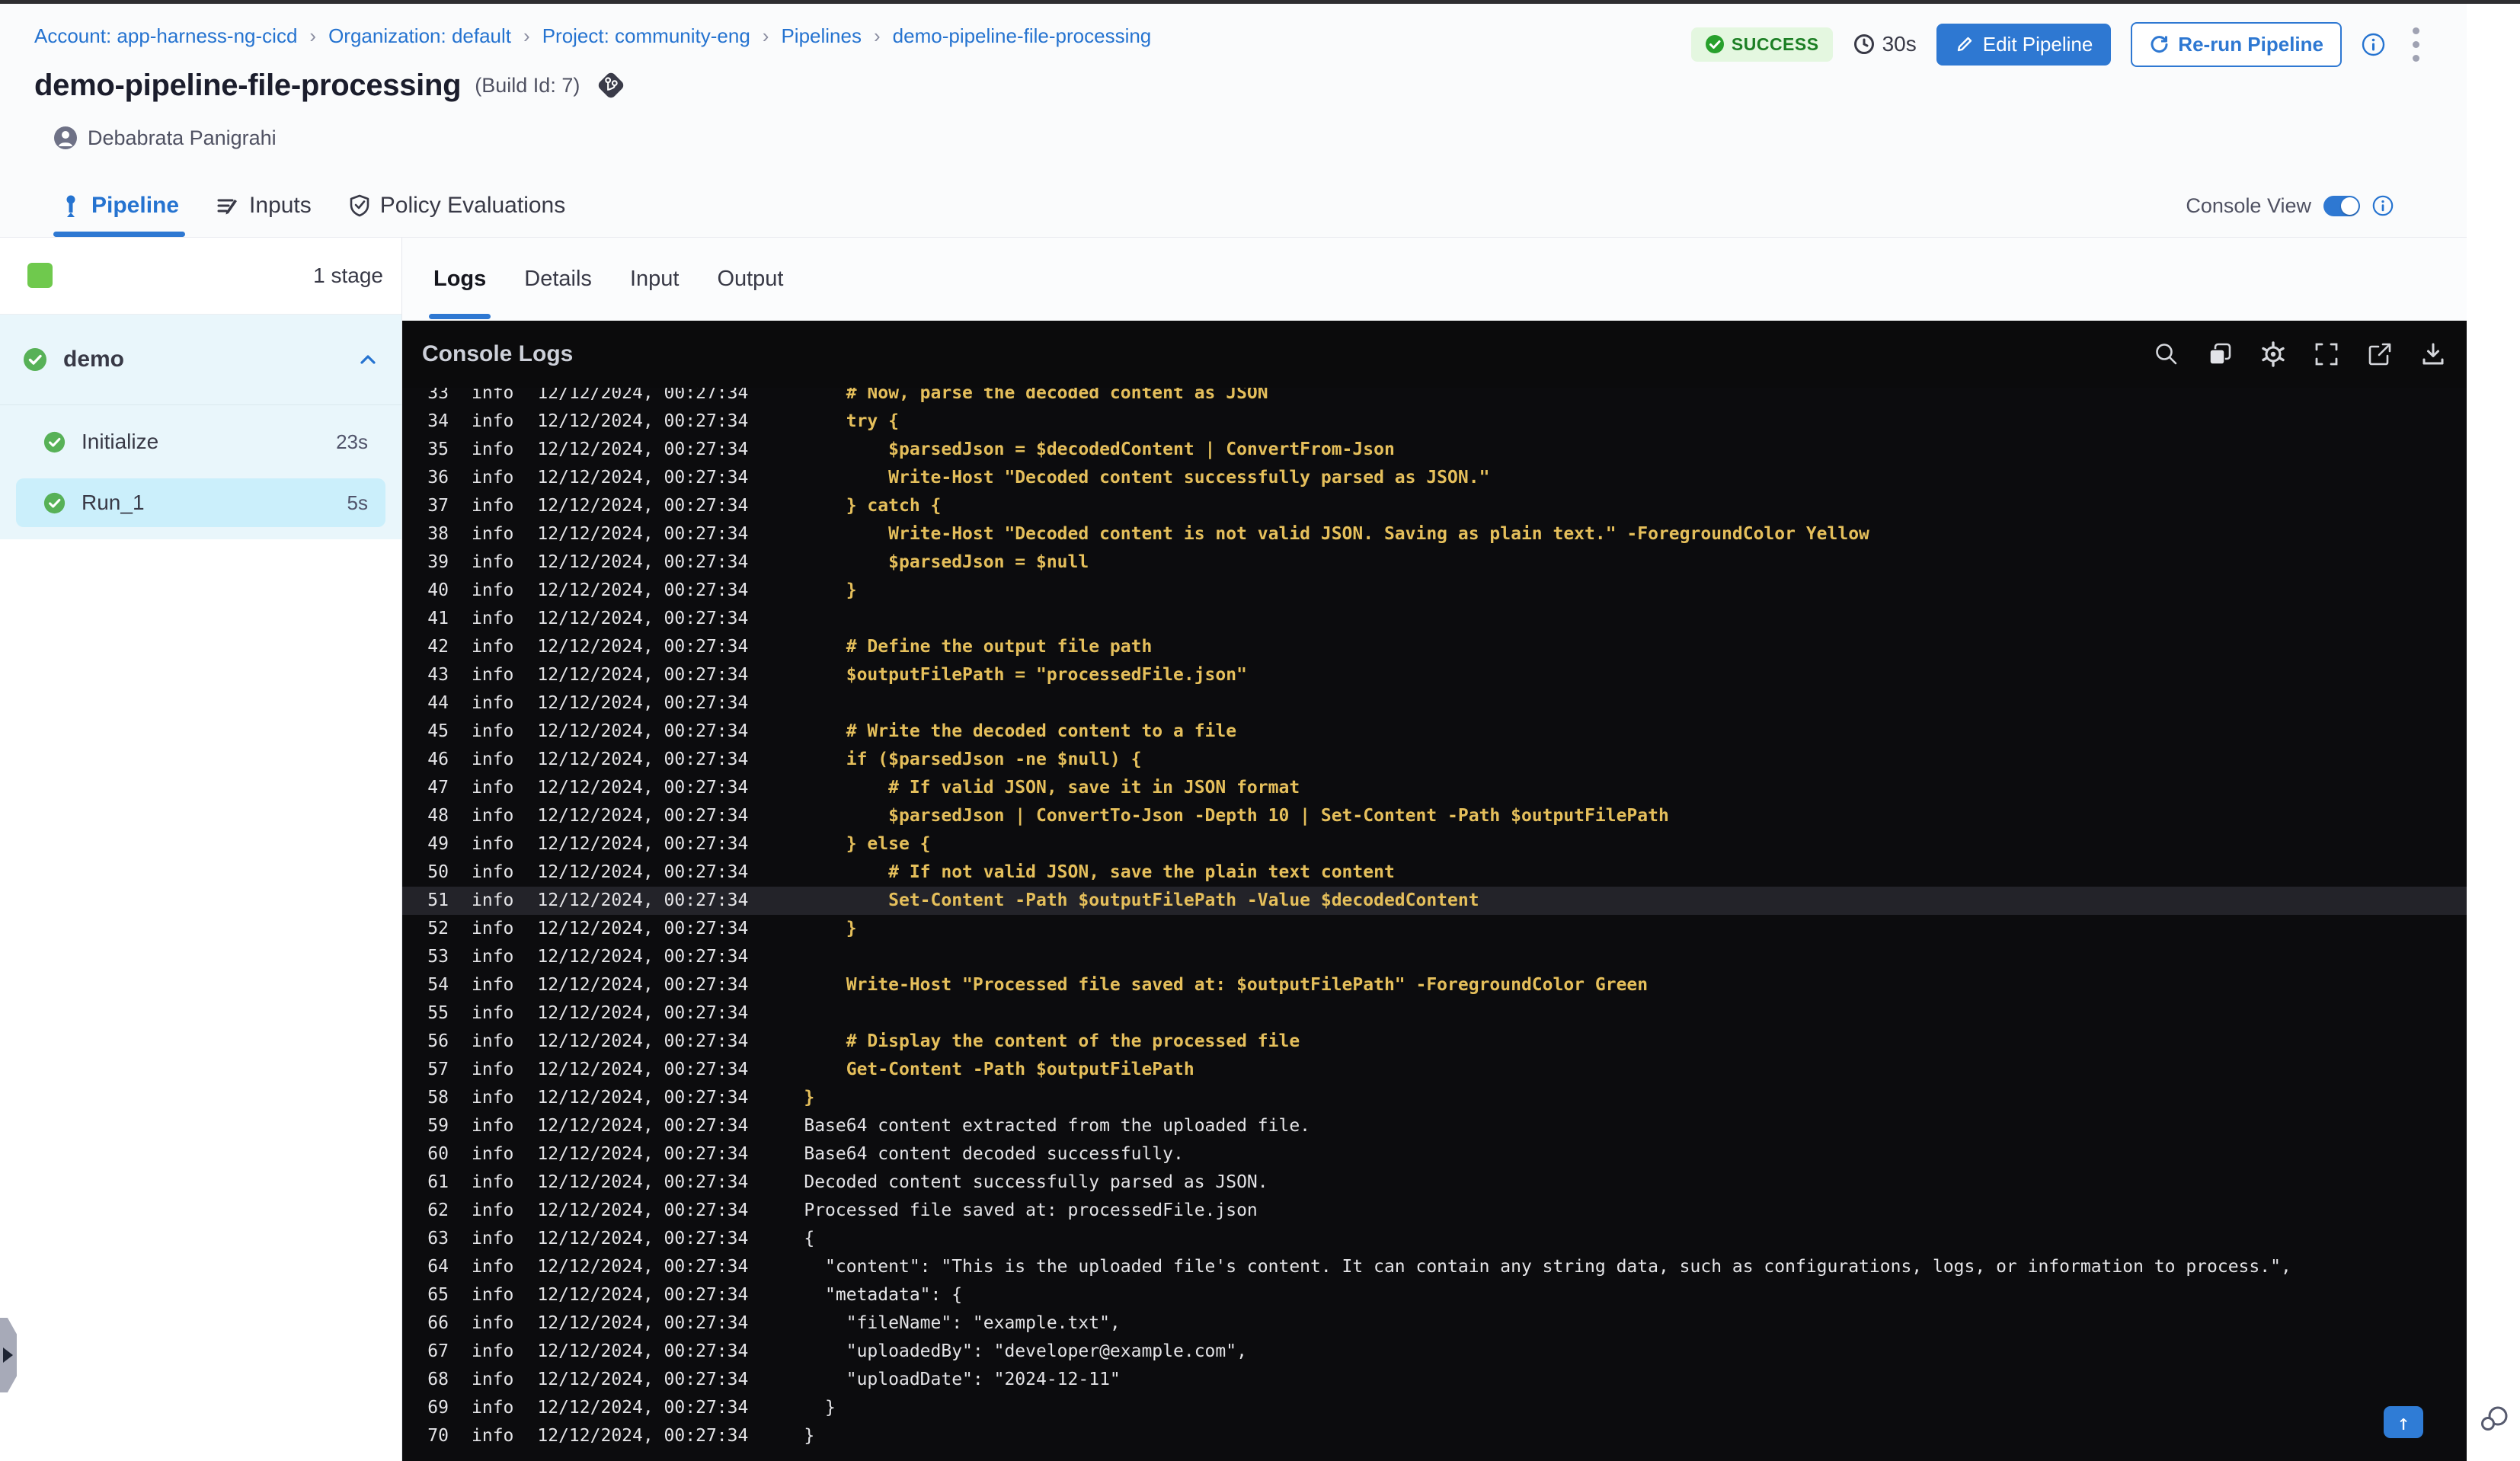  I want to click on line-number: 34, so click(438, 421).